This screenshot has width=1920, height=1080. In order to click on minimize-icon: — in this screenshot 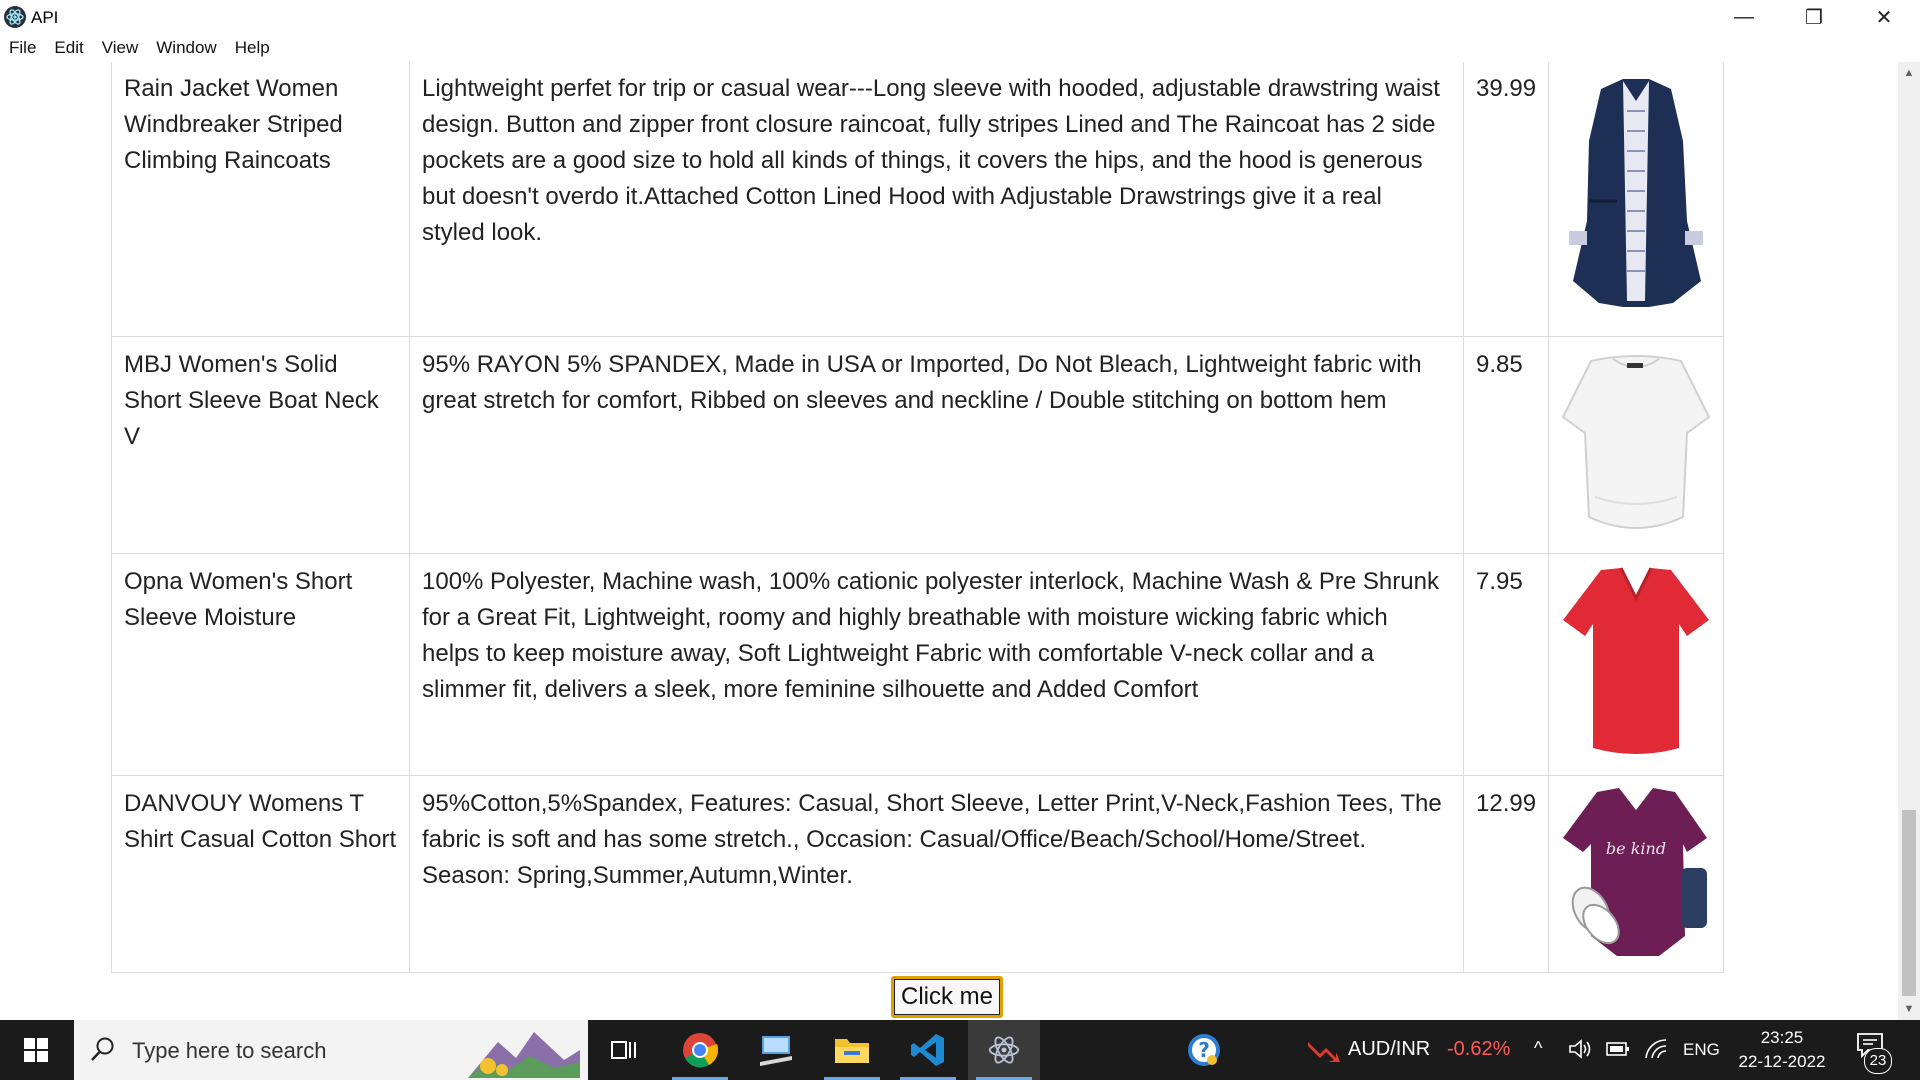, I will do `click(1744, 16)`.